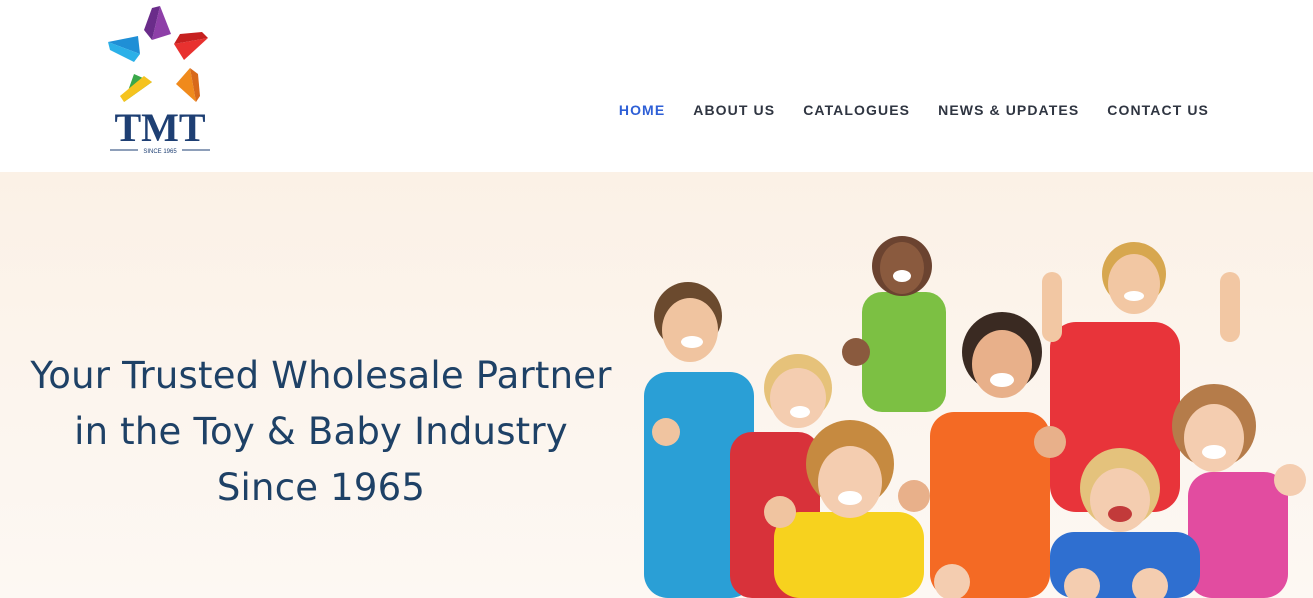  I want to click on nav-news-updates: NEWS & UPDATES, so click(1008, 110).